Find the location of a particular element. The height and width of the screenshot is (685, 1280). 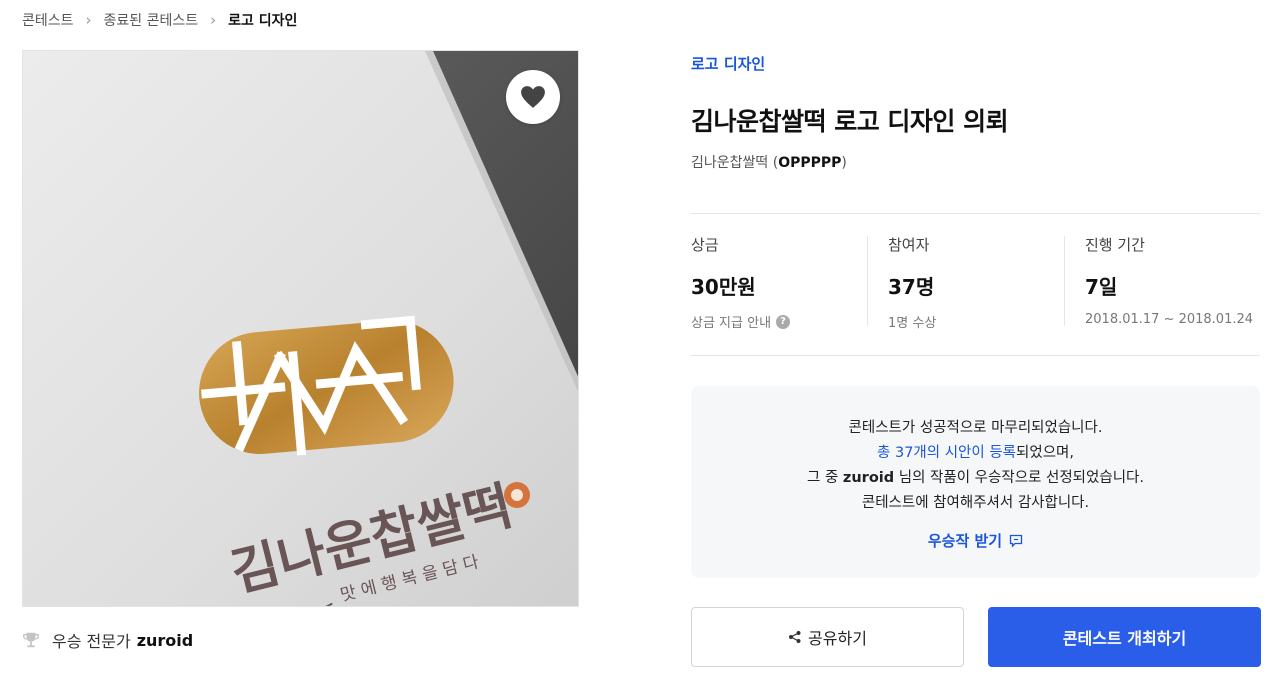

message-icon is located at coordinates (1016, 541).